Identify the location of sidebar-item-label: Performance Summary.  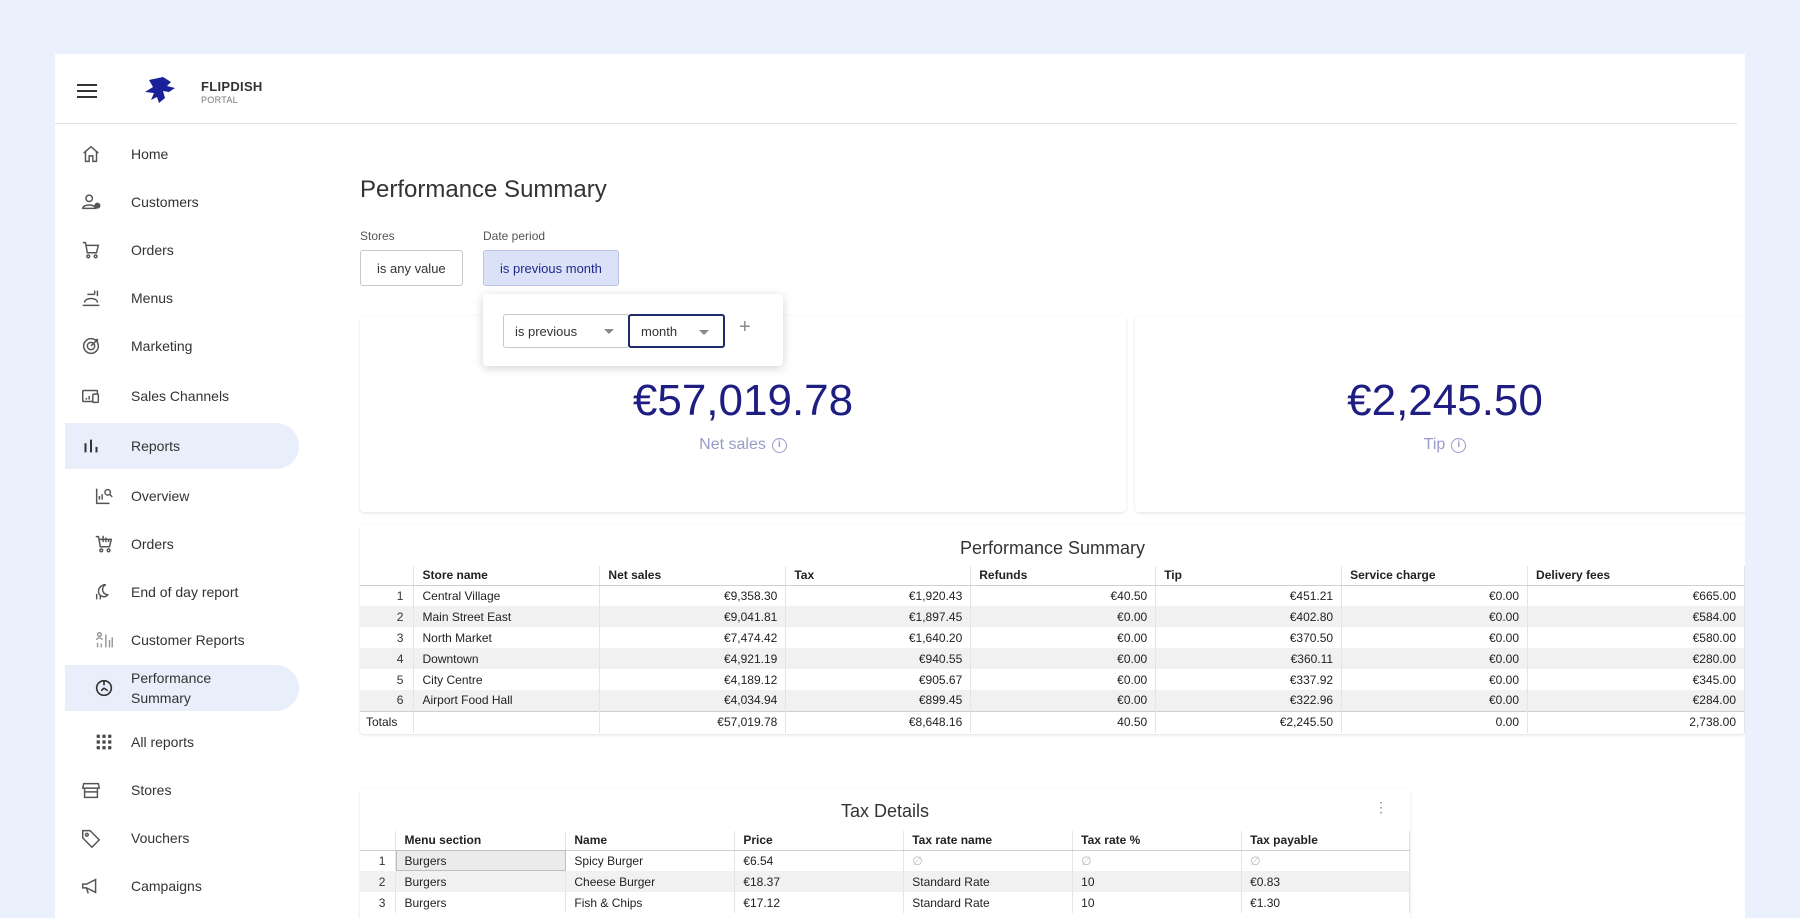
(171, 688).